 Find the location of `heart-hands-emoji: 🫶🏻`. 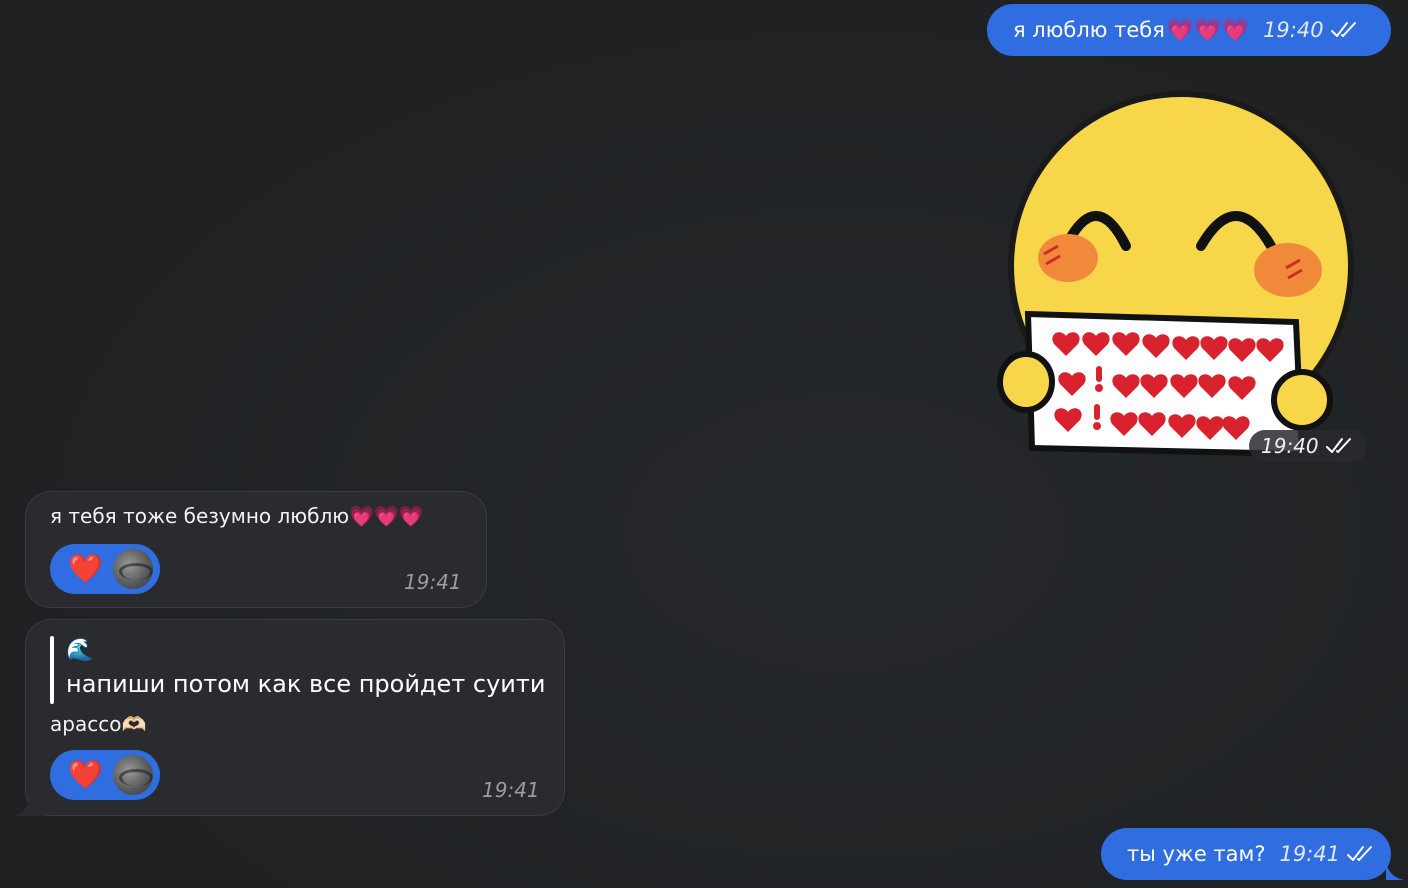

heart-hands-emoji: 🫶🏻 is located at coordinates (134, 724).